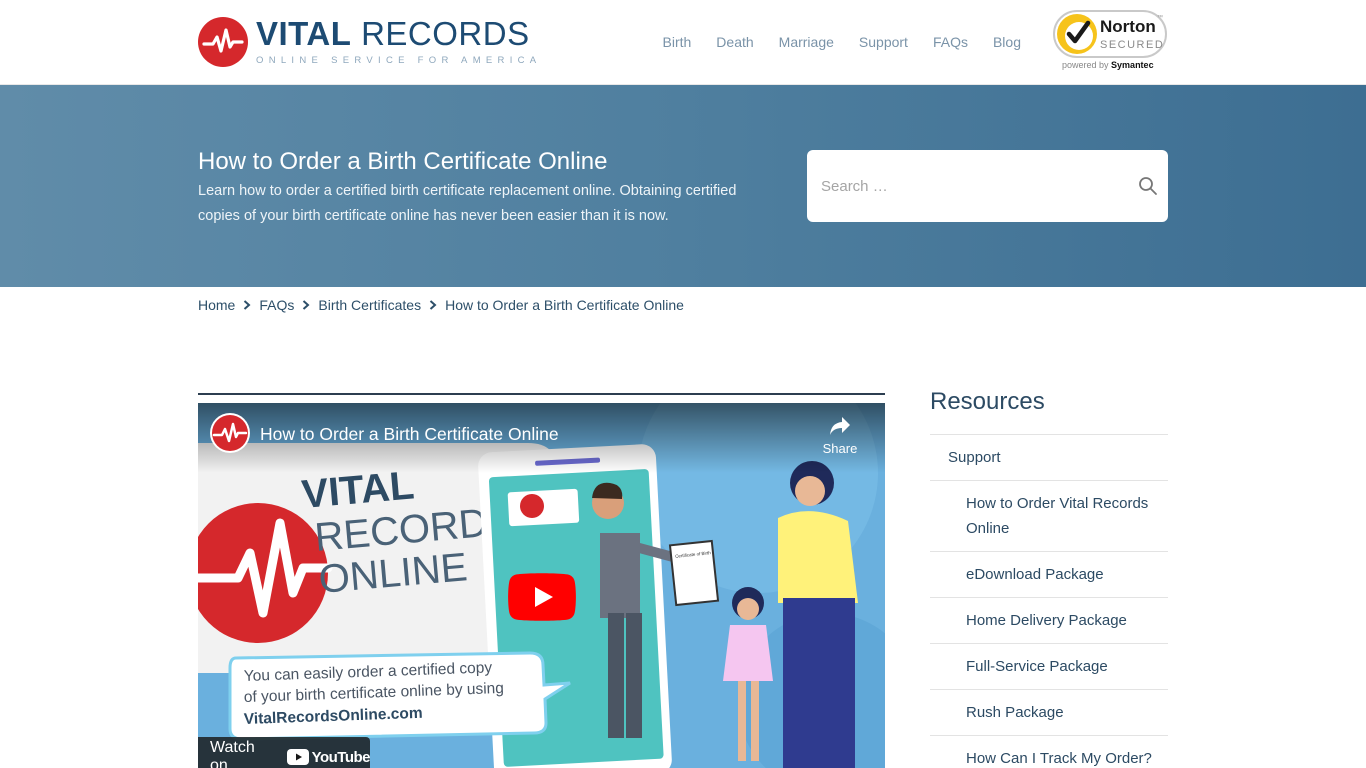 Image resolution: width=1366 pixels, height=768 pixels. Describe the element at coordinates (409, 434) in the screenshot. I see `video-title: How to Order a Birth Certificate Online` at that location.